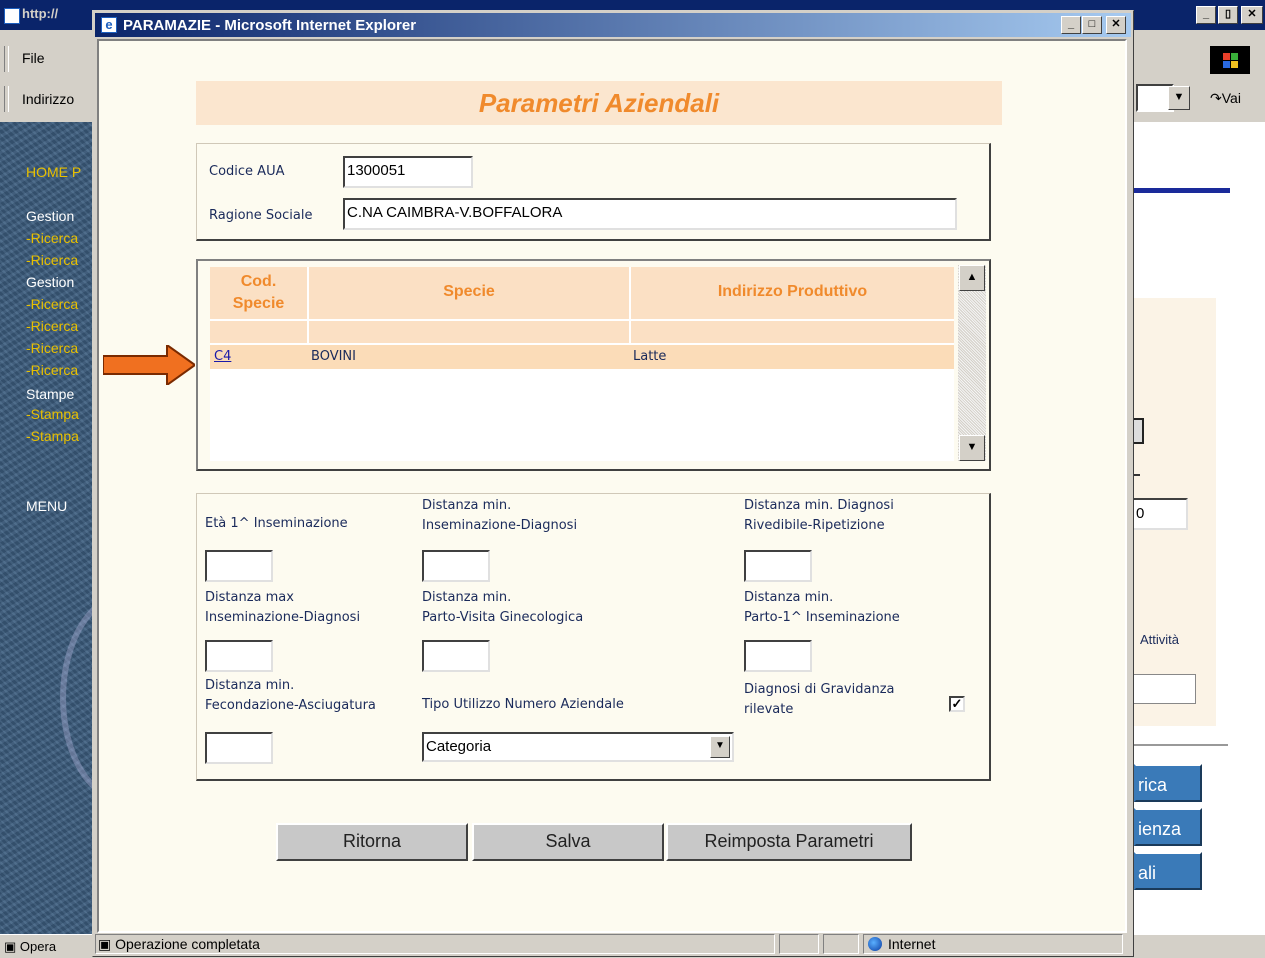 The width and height of the screenshot is (1265, 958). I want to click on ie-icon: e, so click(109, 25).